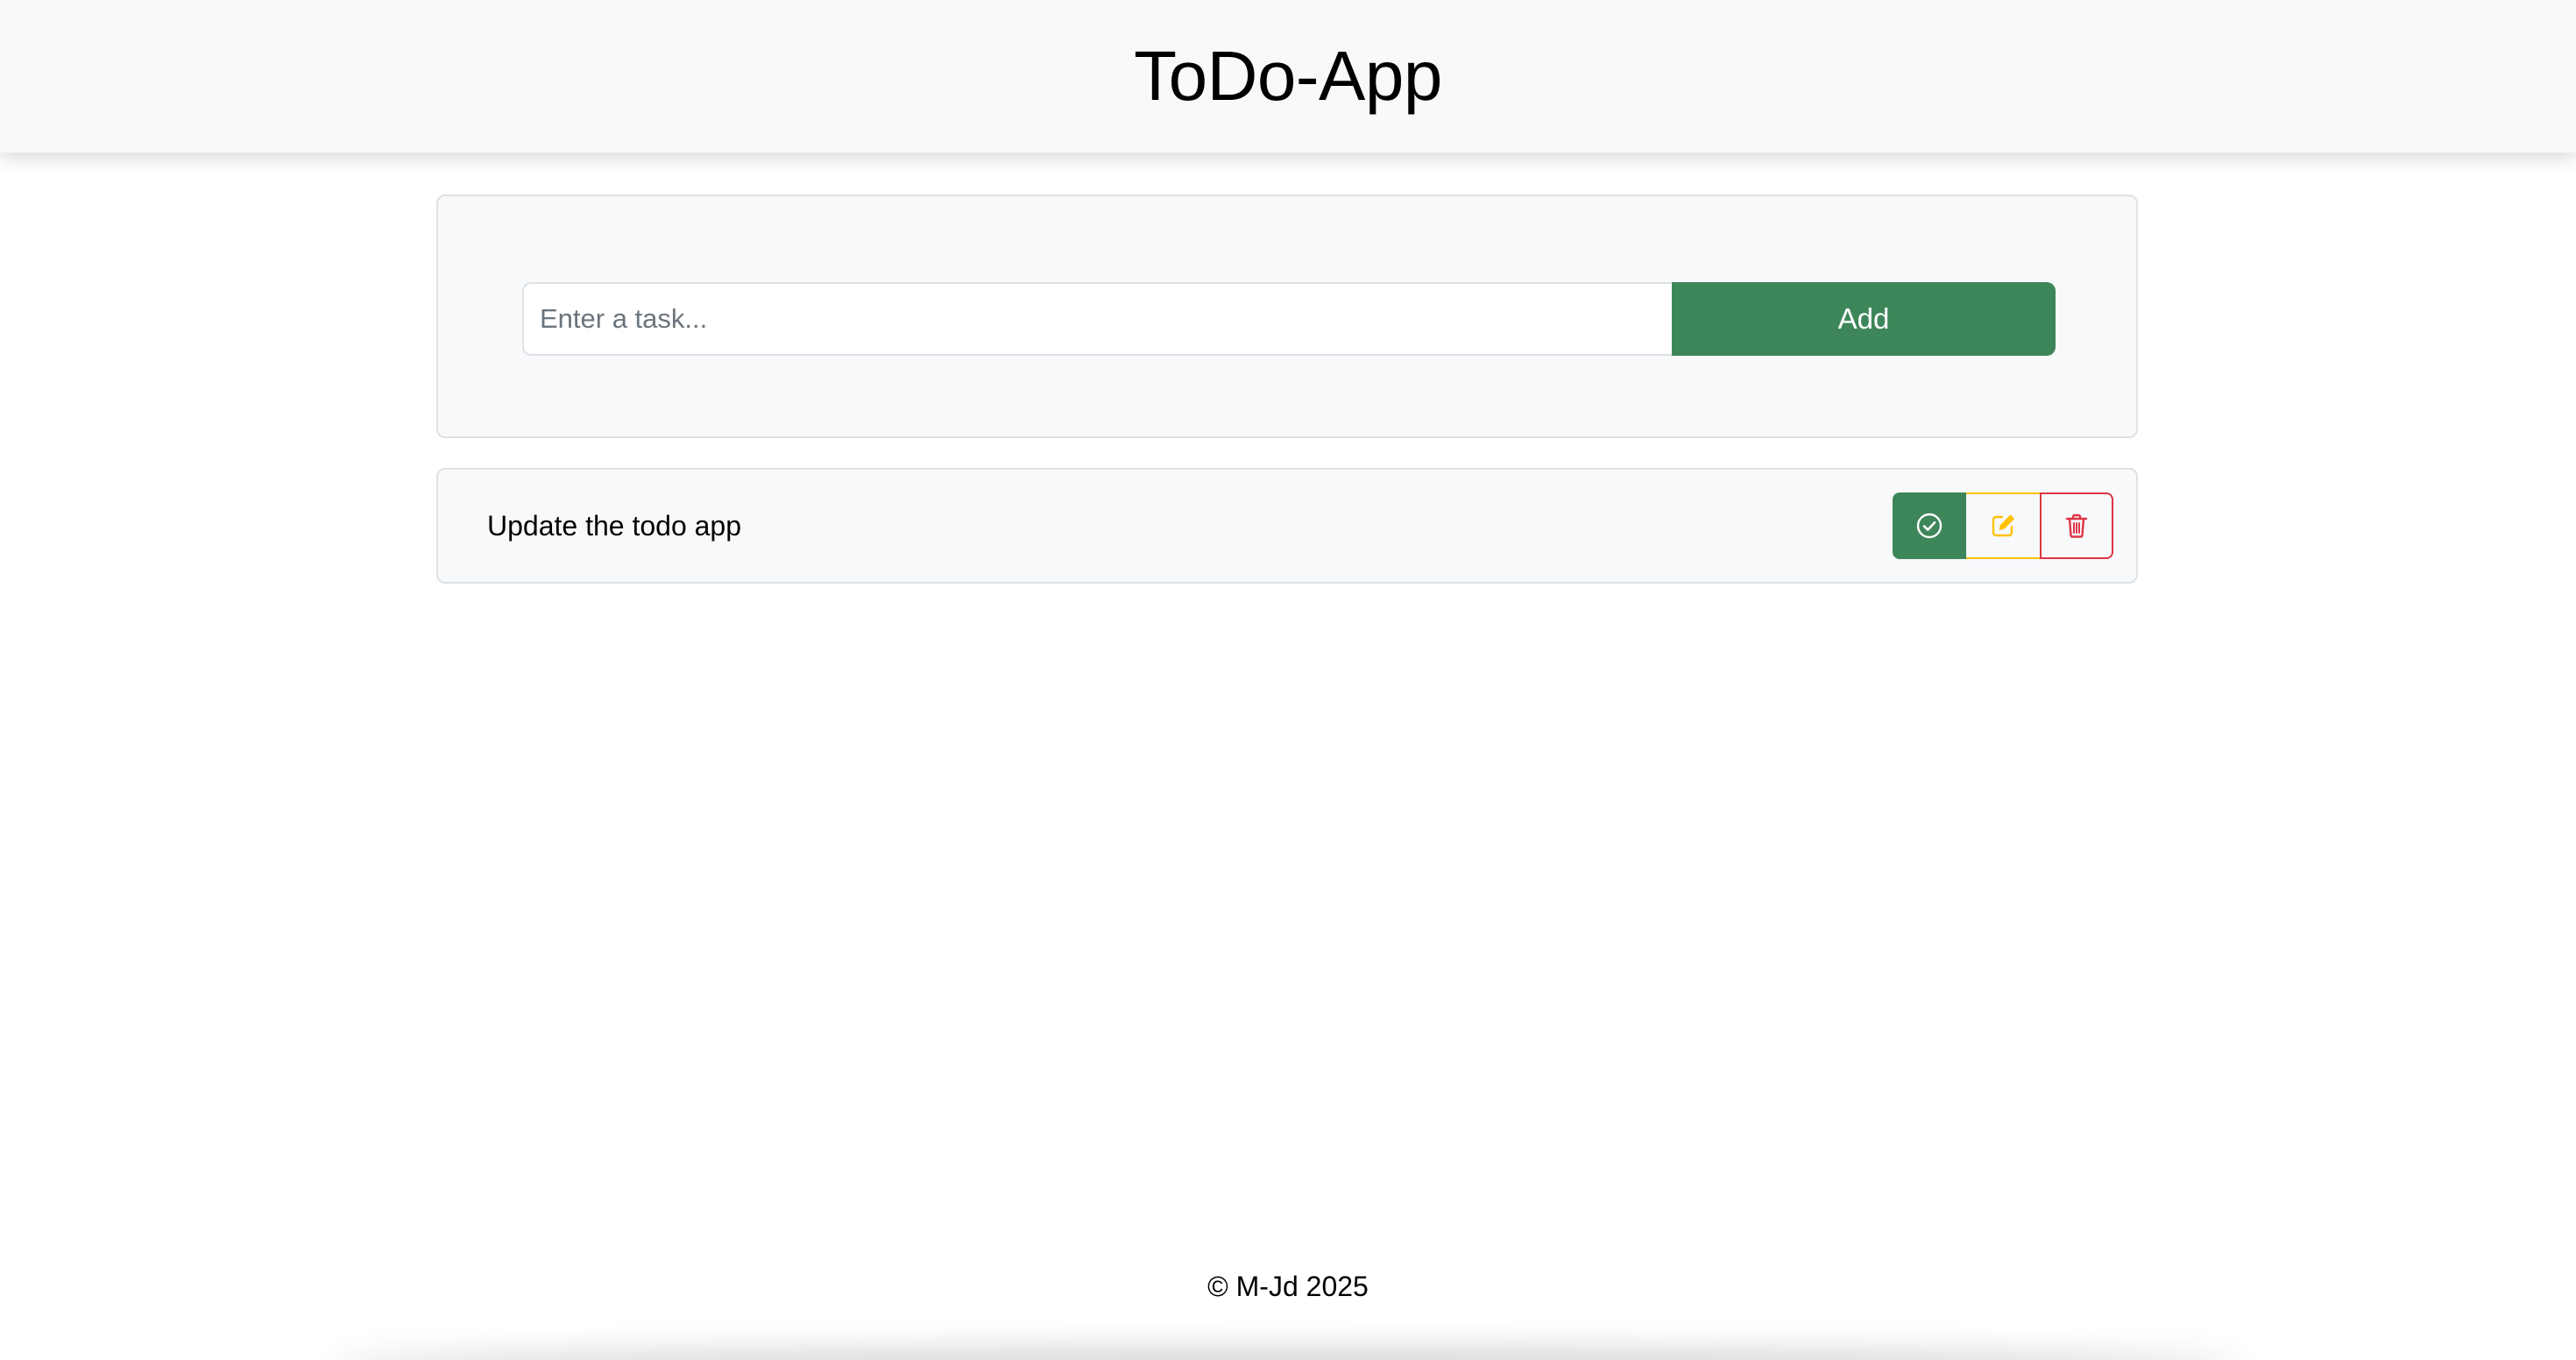 The width and height of the screenshot is (2576, 1360). I want to click on app-header: ToDo-App, so click(1288, 76).